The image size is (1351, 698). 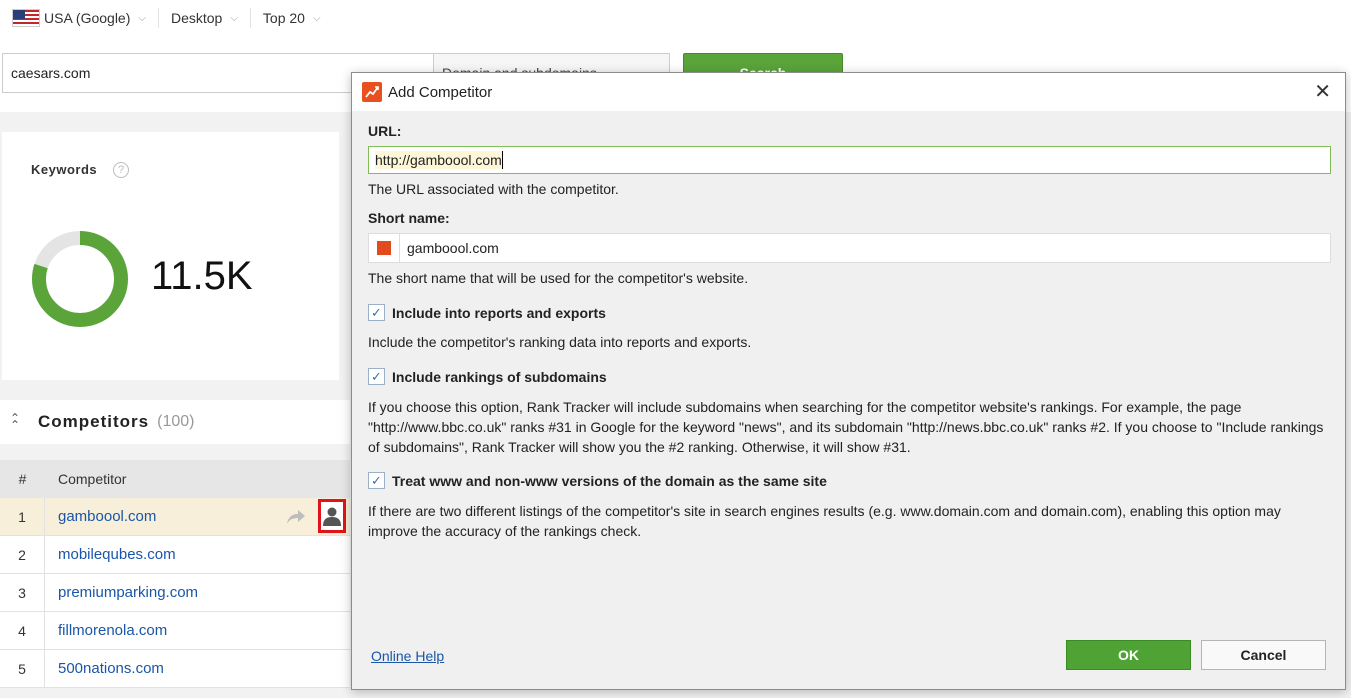 I want to click on table-header: # Competitor, so click(x=175, y=479).